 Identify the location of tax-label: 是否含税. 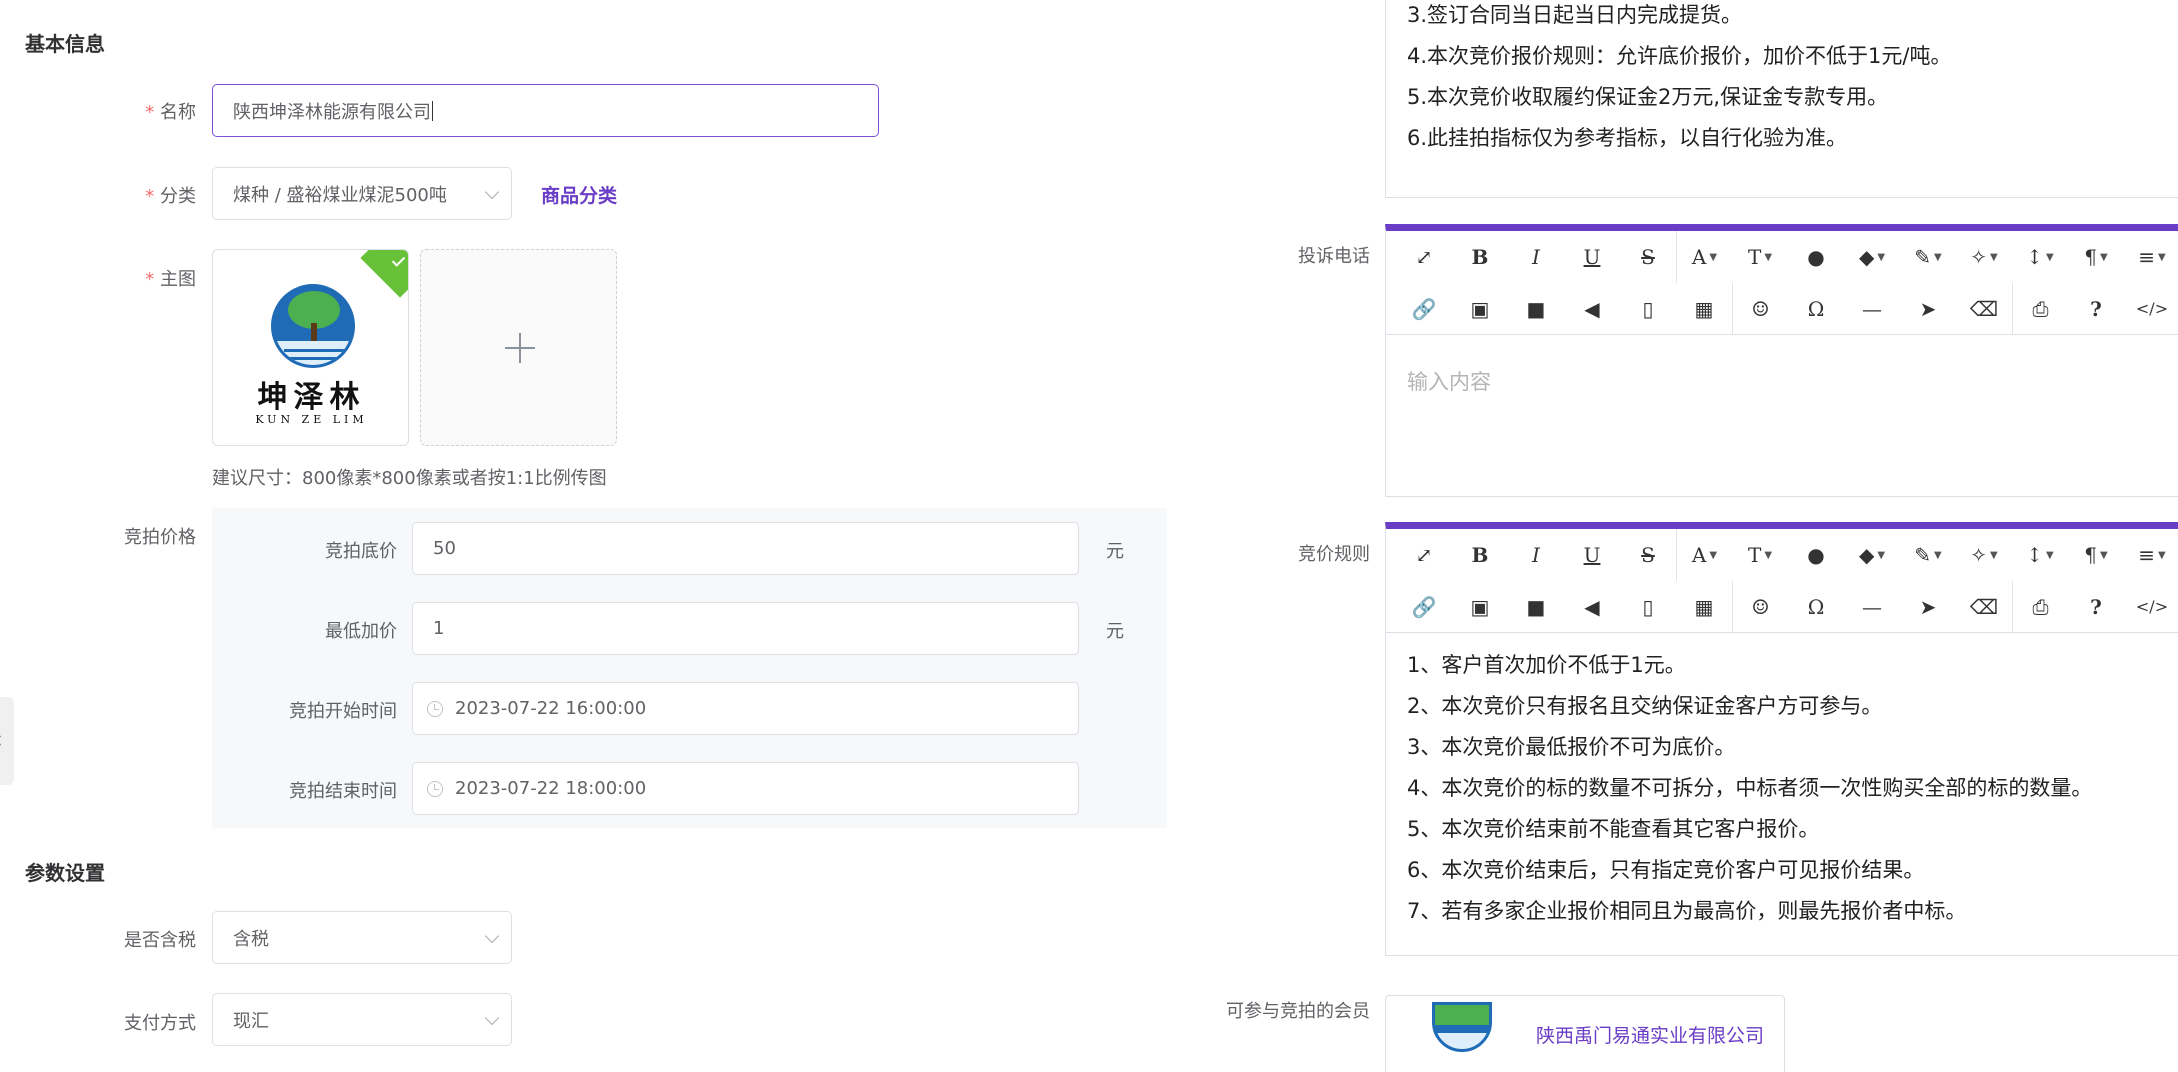
(160, 940).